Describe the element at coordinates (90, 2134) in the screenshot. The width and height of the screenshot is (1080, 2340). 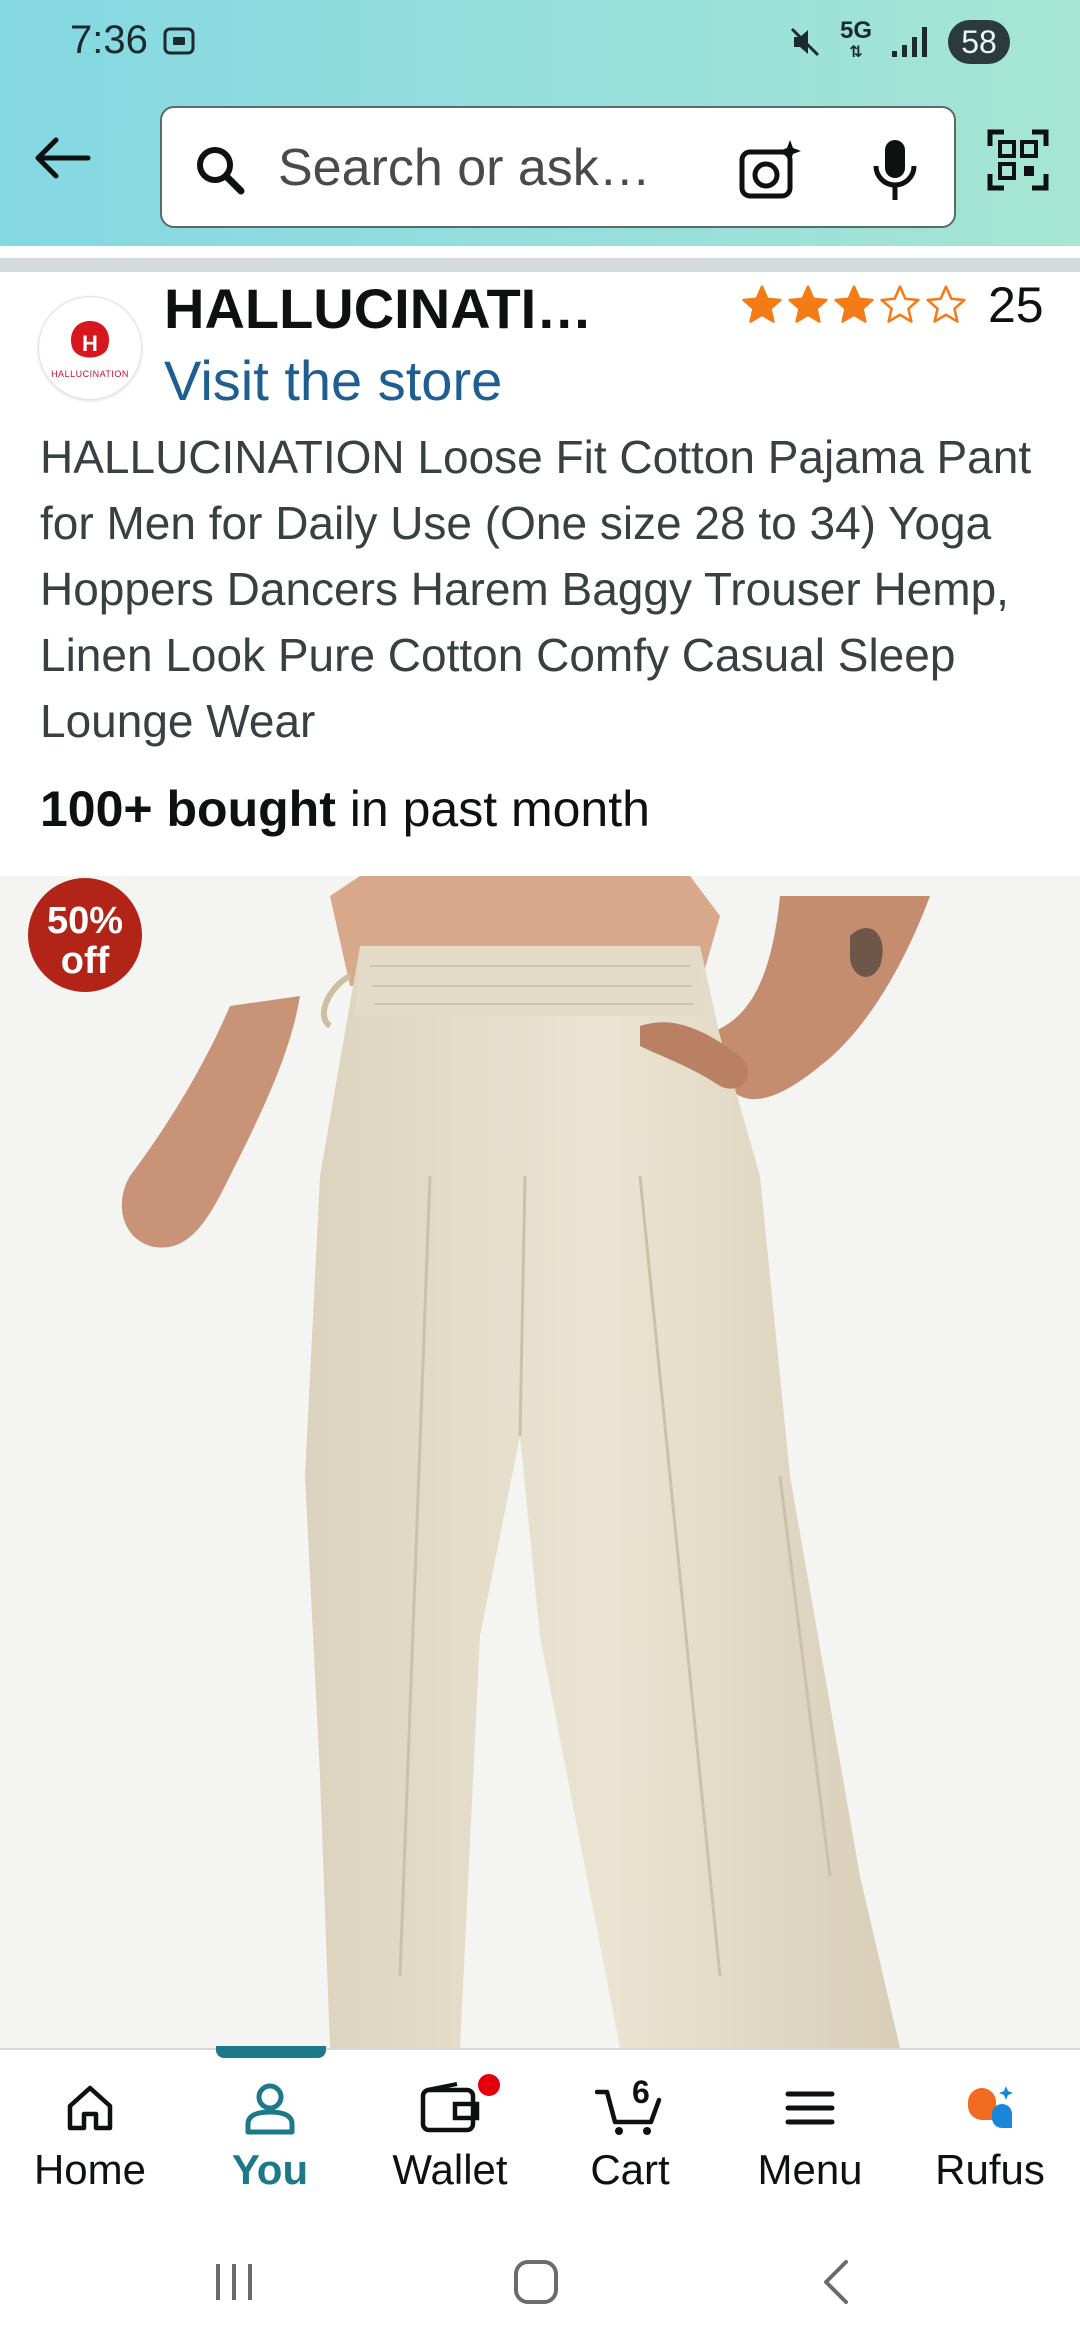
I see `nav-home: Home` at that location.